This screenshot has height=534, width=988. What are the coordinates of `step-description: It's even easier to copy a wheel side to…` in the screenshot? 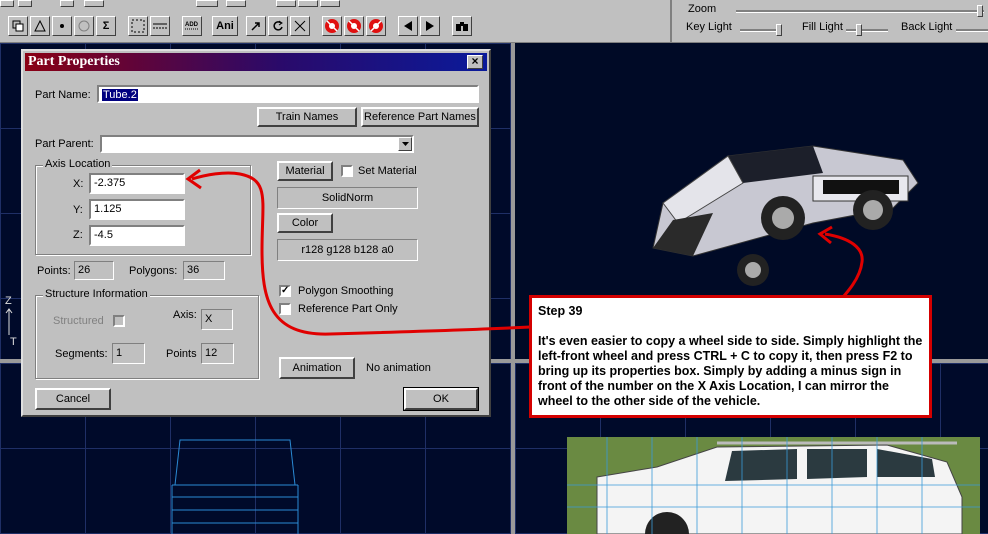 It's located at (730, 371).